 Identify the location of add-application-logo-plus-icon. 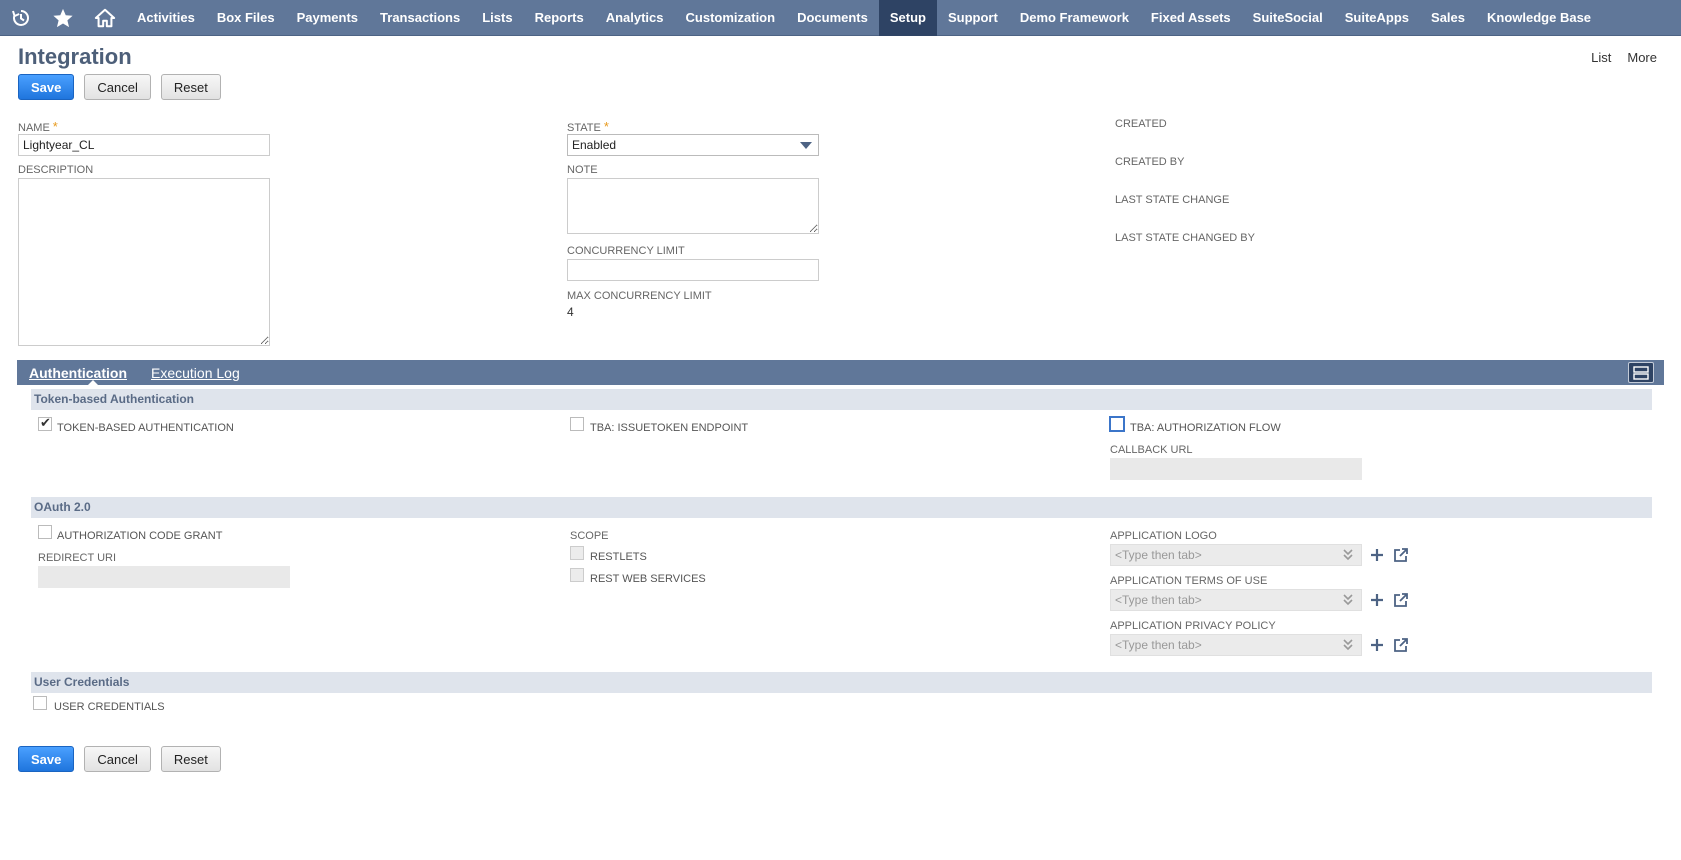
(1377, 555).